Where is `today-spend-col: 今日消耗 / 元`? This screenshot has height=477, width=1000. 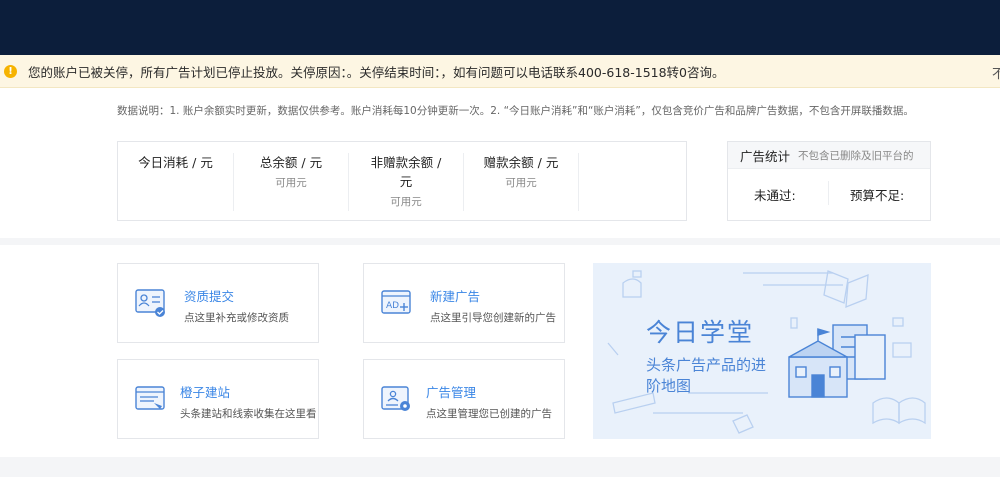 today-spend-col: 今日消耗 / 元 is located at coordinates (175, 182).